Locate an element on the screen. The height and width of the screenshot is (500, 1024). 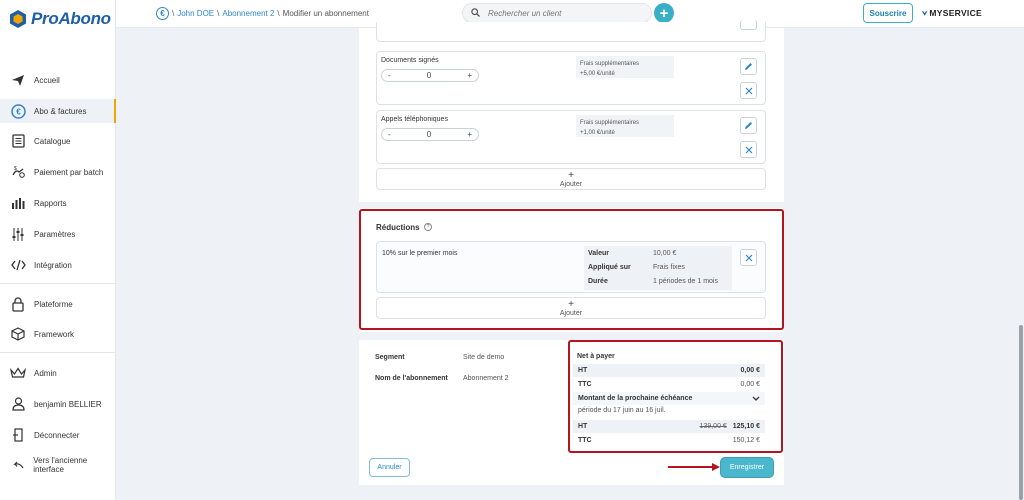
sidebar-item-user: benjamin BELLIER is located at coordinates (58, 404).